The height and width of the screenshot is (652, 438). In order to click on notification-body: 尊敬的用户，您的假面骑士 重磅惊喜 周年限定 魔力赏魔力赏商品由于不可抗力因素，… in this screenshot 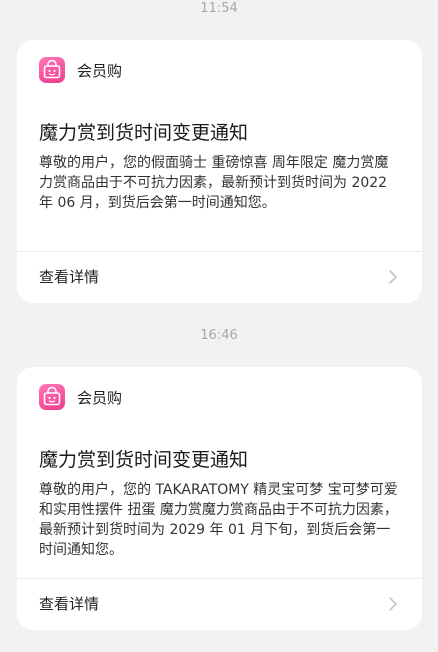, I will do `click(214, 183)`.